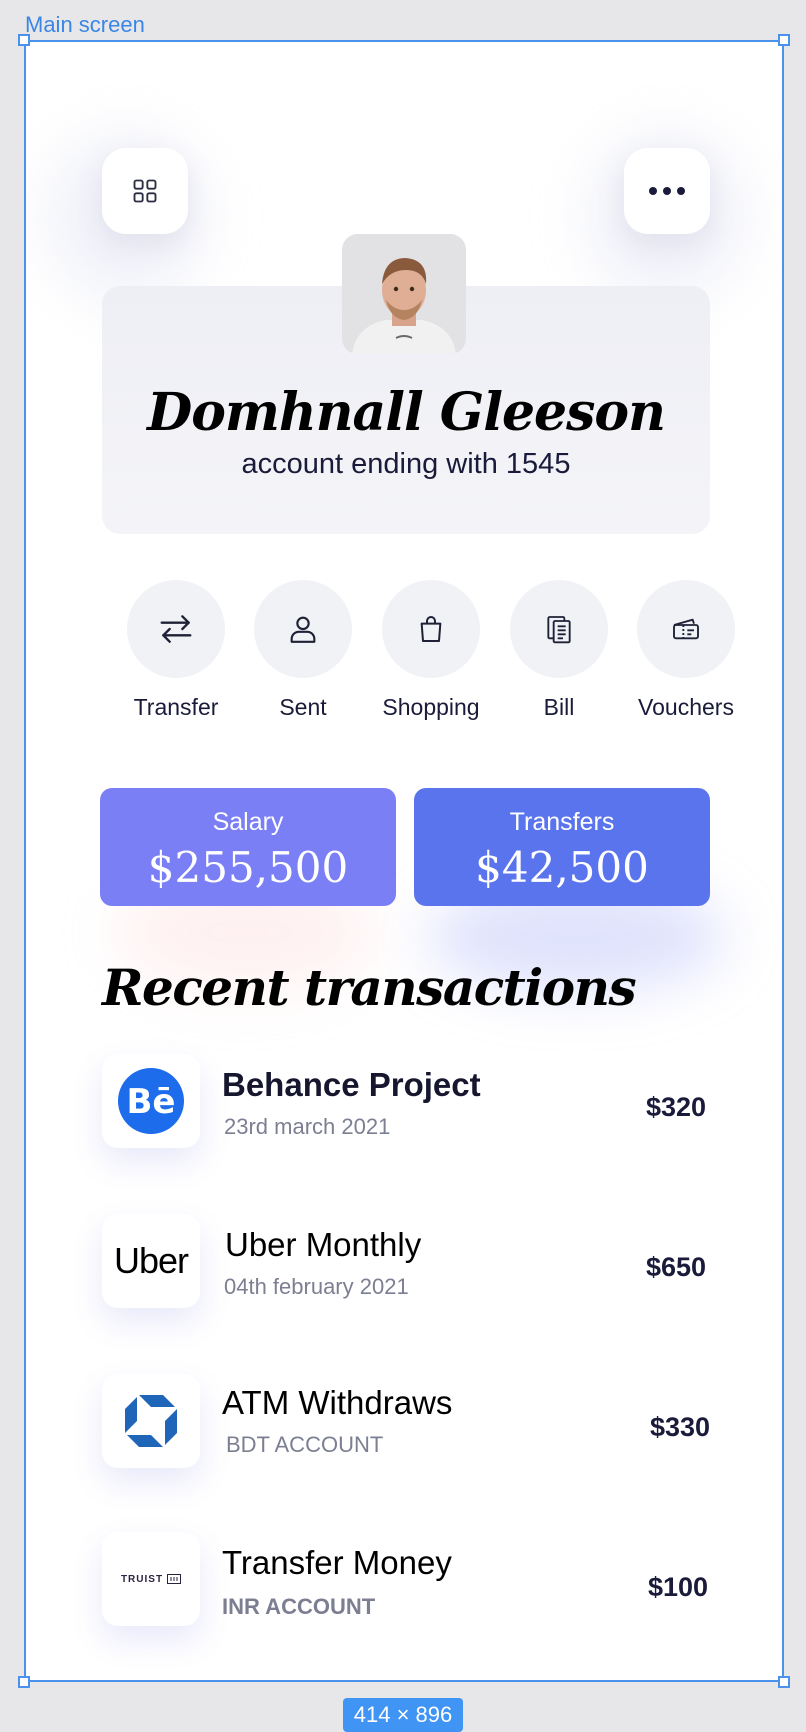  I want to click on transaction-title: Uber Monthly, so click(323, 1244).